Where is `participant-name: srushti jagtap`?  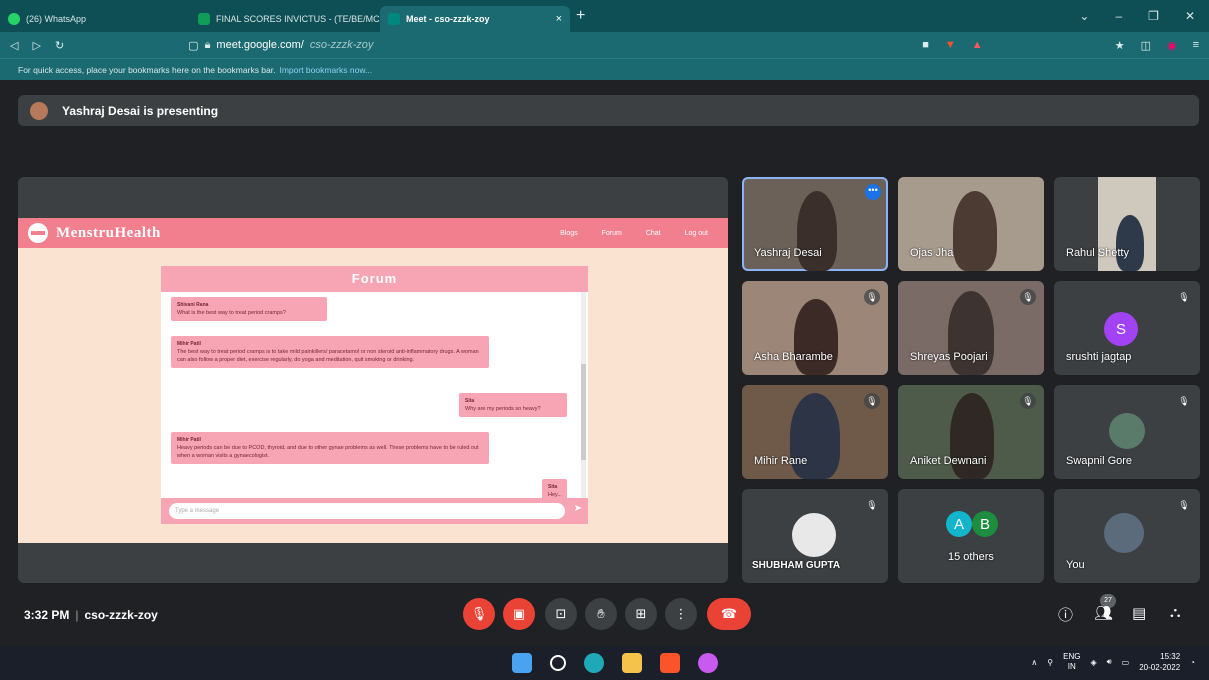 participant-name: srushti jagtap is located at coordinates (1099, 357).